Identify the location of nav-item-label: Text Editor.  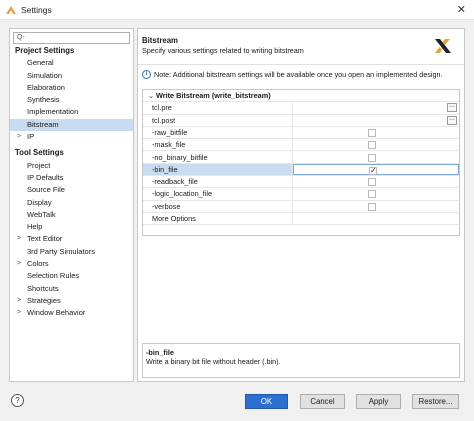
(45, 239).